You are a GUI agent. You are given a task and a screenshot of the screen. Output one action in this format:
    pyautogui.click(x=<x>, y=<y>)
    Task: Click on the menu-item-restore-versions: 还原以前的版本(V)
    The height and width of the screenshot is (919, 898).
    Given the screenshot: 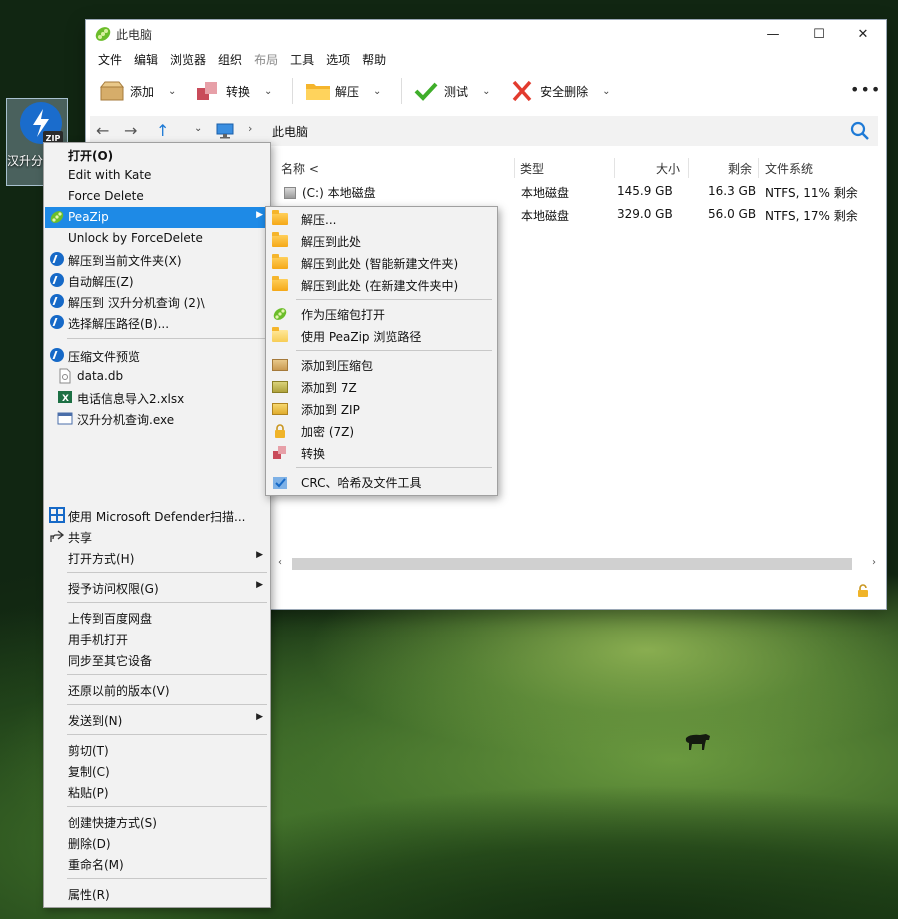 What is the action you would take?
    pyautogui.click(x=157, y=689)
    